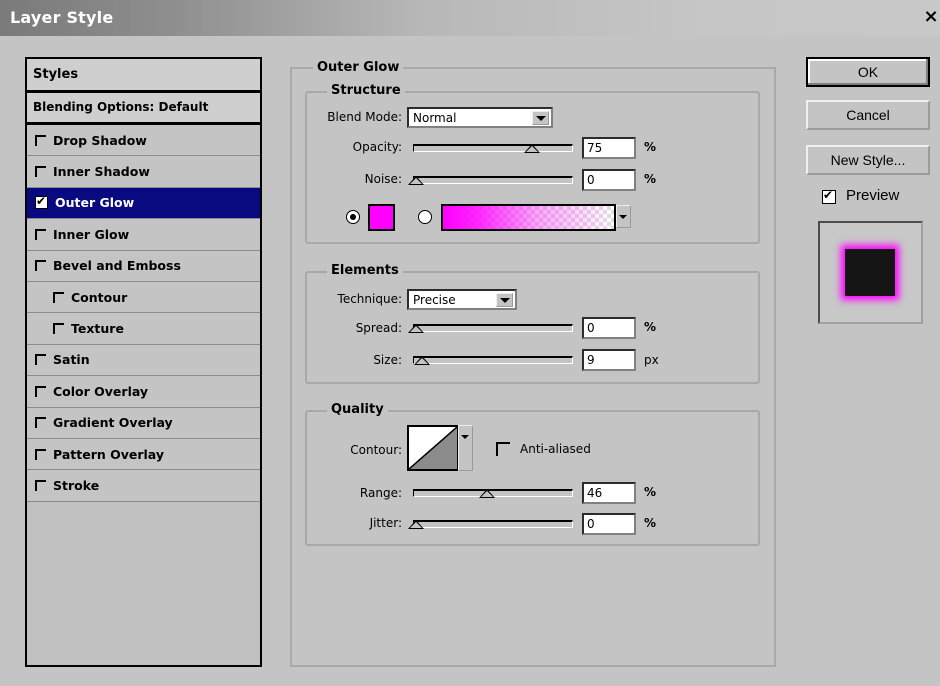 This screenshot has height=686, width=940. I want to click on spread-field: 0, so click(609, 328).